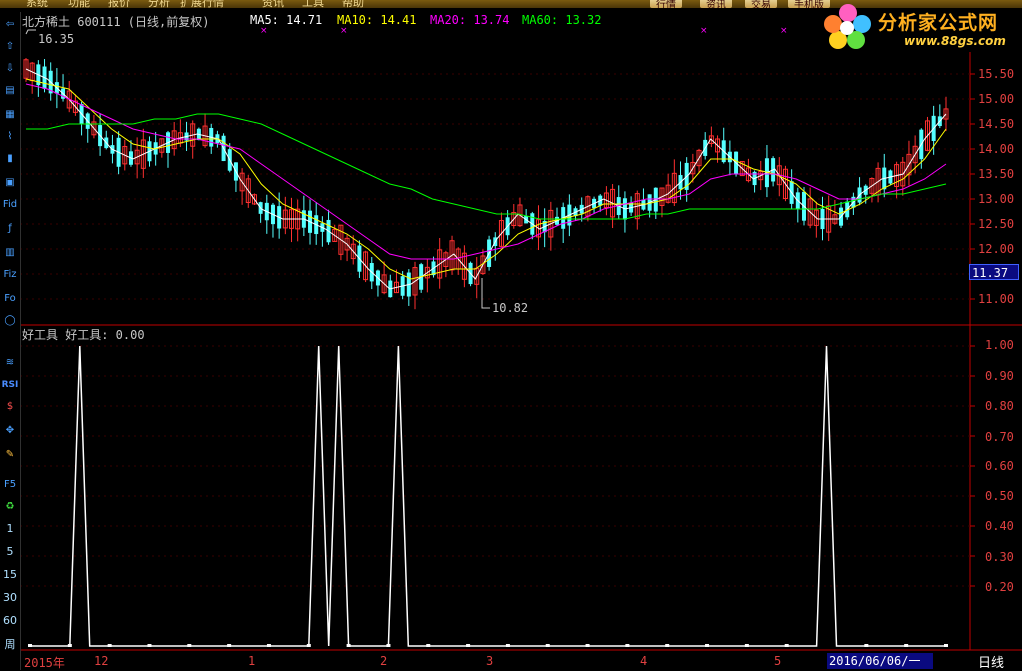 The height and width of the screenshot is (671, 1022). I want to click on refresh-icon: ♻, so click(10, 507).